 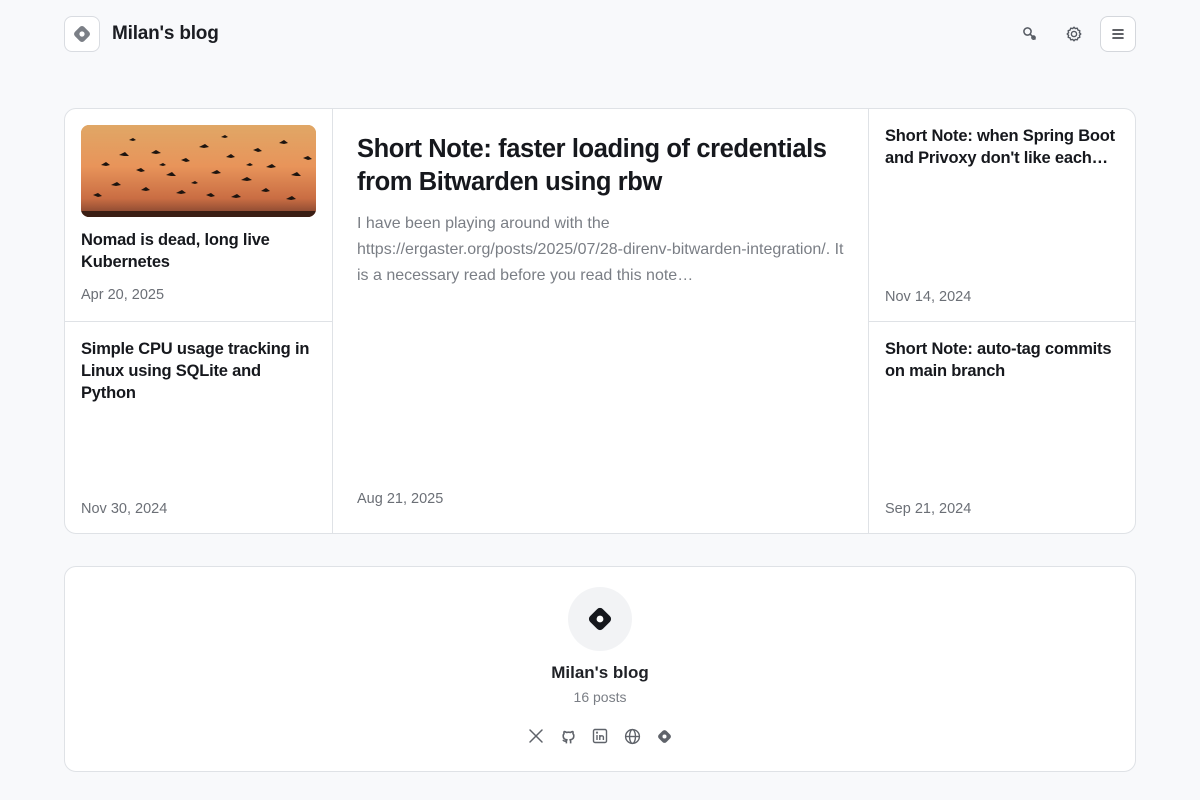 What do you see at coordinates (928, 297) in the screenshot?
I see `post-date: Nov 14, 2024` at bounding box center [928, 297].